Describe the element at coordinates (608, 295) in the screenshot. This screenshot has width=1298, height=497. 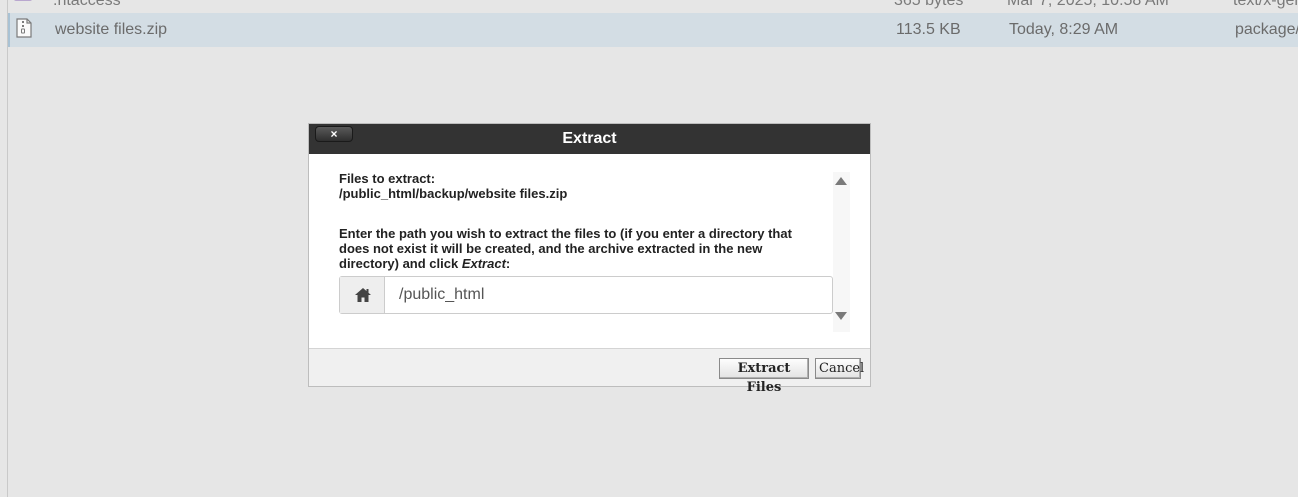
I see `extract-path-input` at that location.